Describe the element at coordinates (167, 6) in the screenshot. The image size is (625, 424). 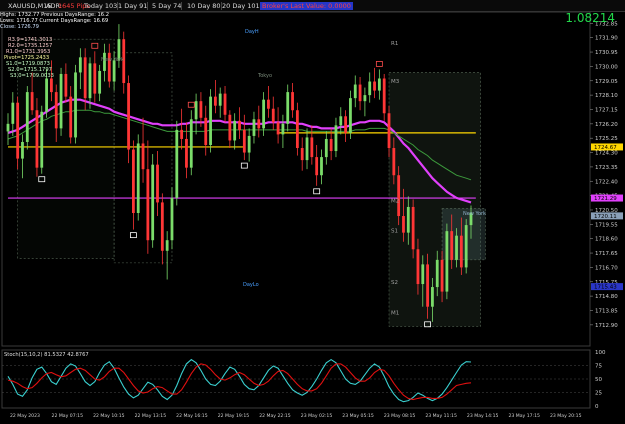
I see `stat-5-day: 5 Day 74` at that location.